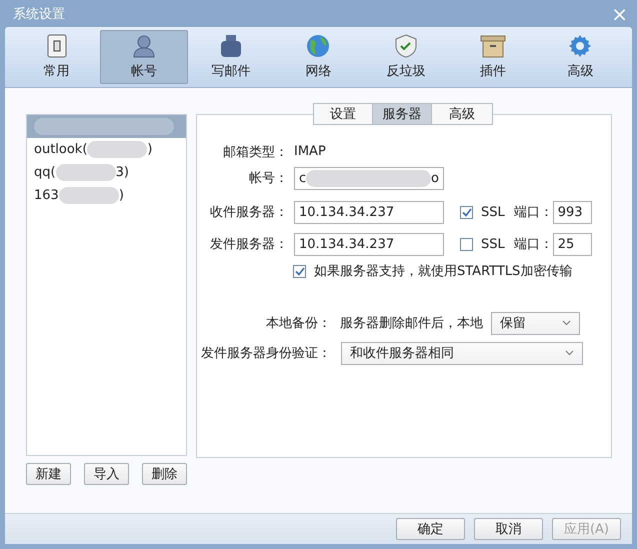  Describe the element at coordinates (343, 114) in the screenshot. I see `tab: 设置` at that location.